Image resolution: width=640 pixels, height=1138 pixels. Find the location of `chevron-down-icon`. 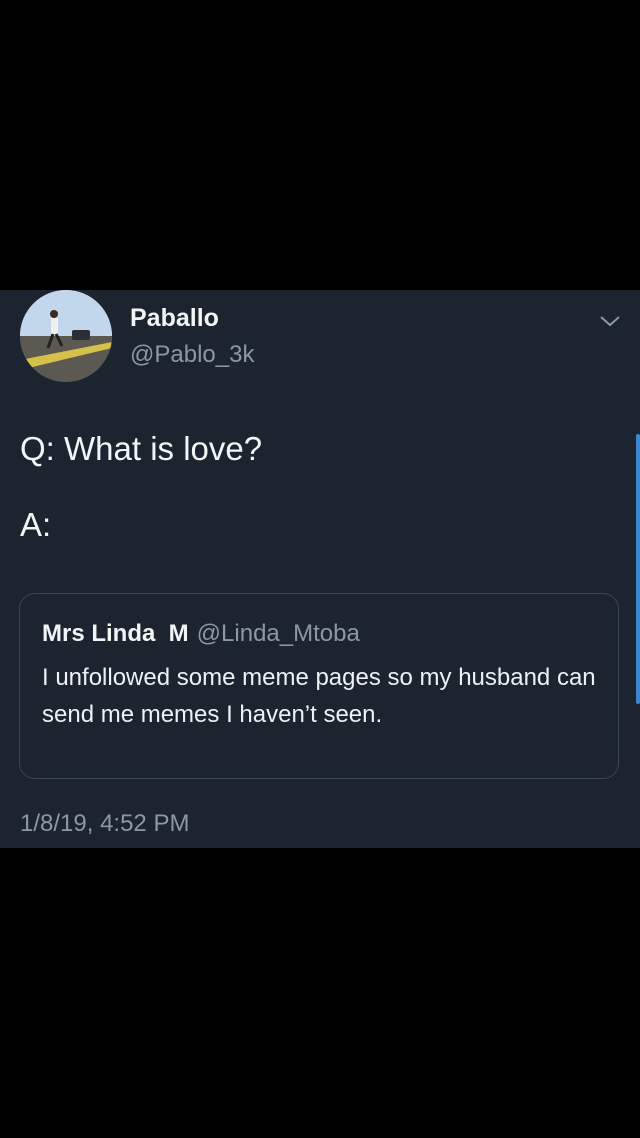

chevron-down-icon is located at coordinates (610, 321).